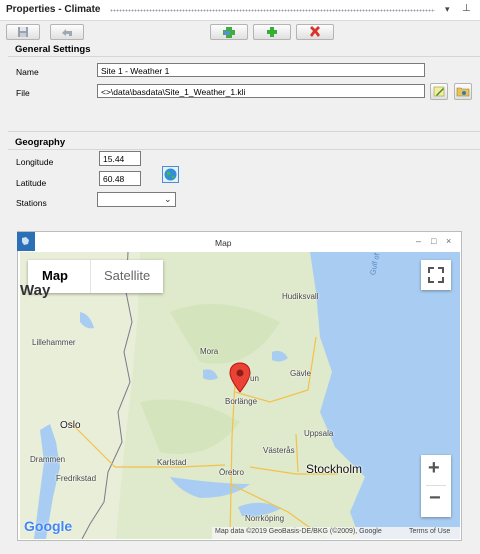  Describe the element at coordinates (433, 241) in the screenshot. I see `maximize-icon: □` at that location.